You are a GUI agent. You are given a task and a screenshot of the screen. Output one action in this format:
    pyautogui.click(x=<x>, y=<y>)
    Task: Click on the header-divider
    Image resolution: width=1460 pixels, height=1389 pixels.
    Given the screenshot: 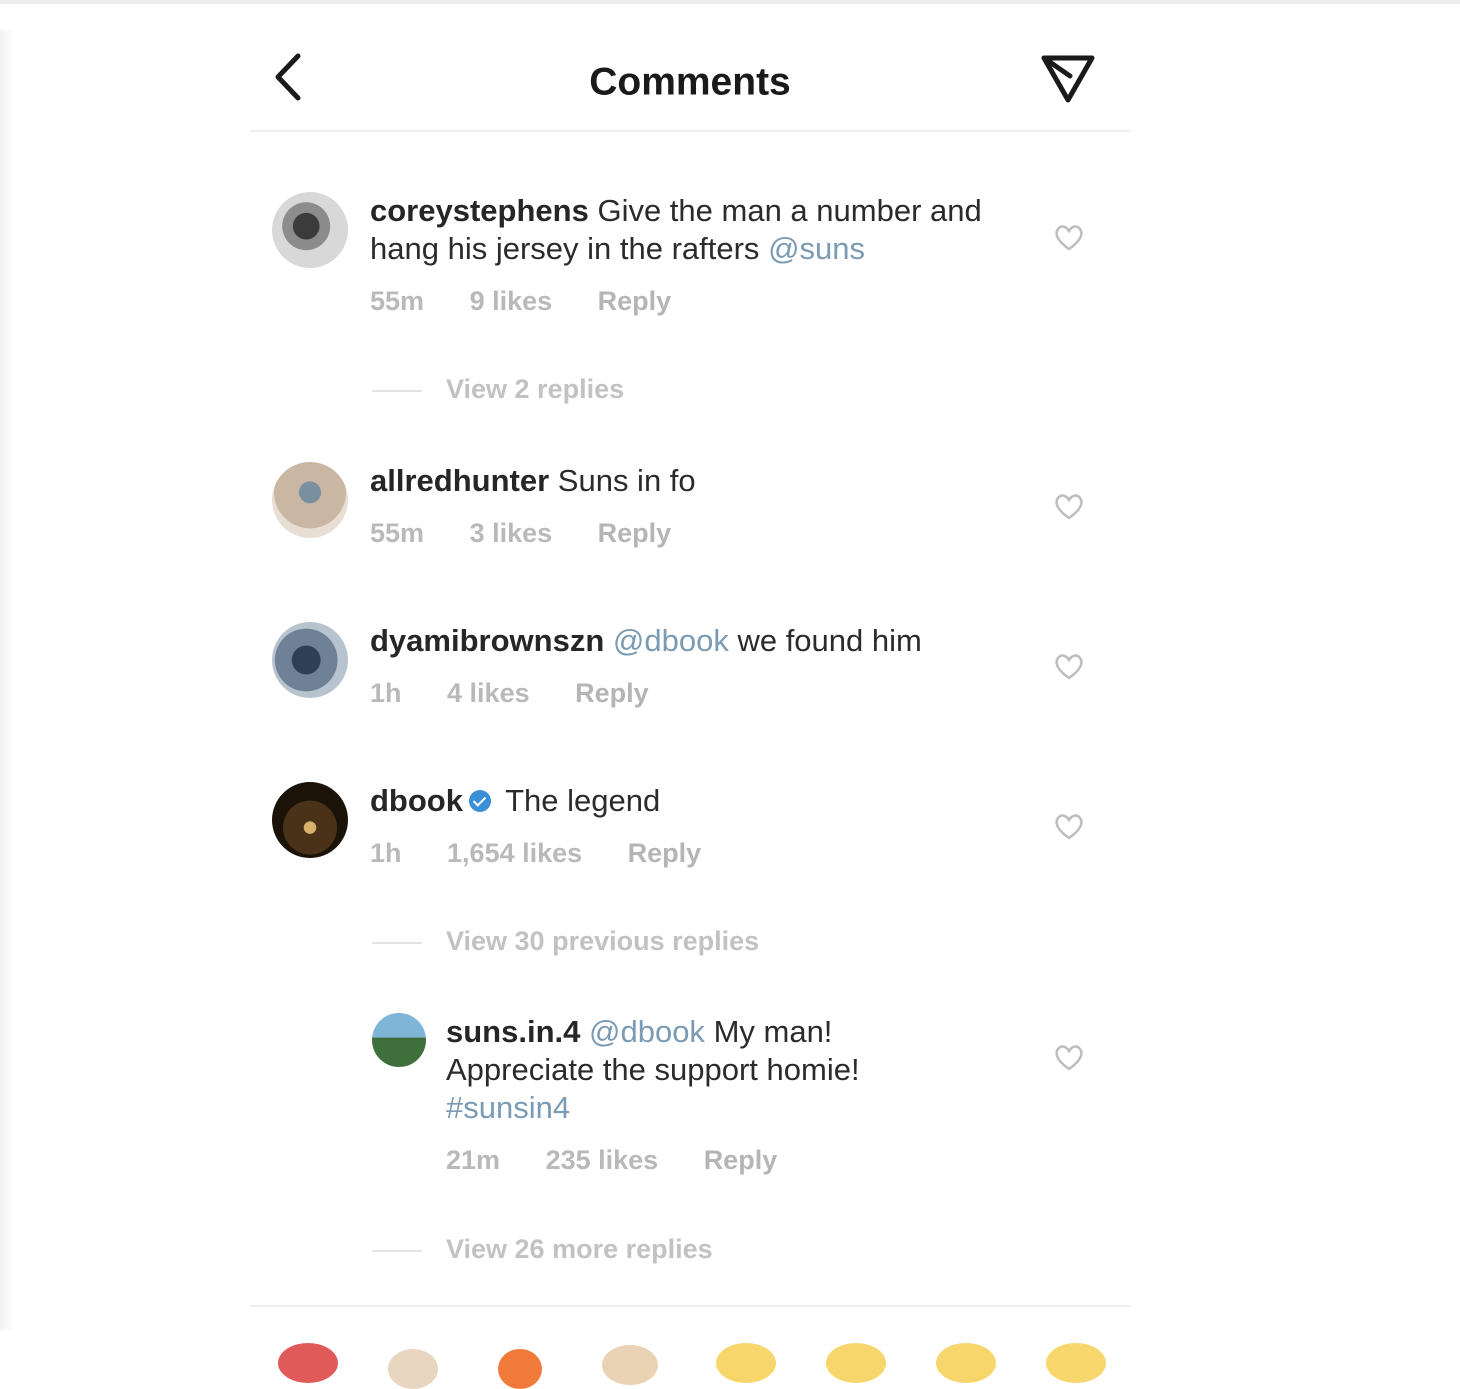 What is the action you would take?
    pyautogui.click(x=690, y=131)
    